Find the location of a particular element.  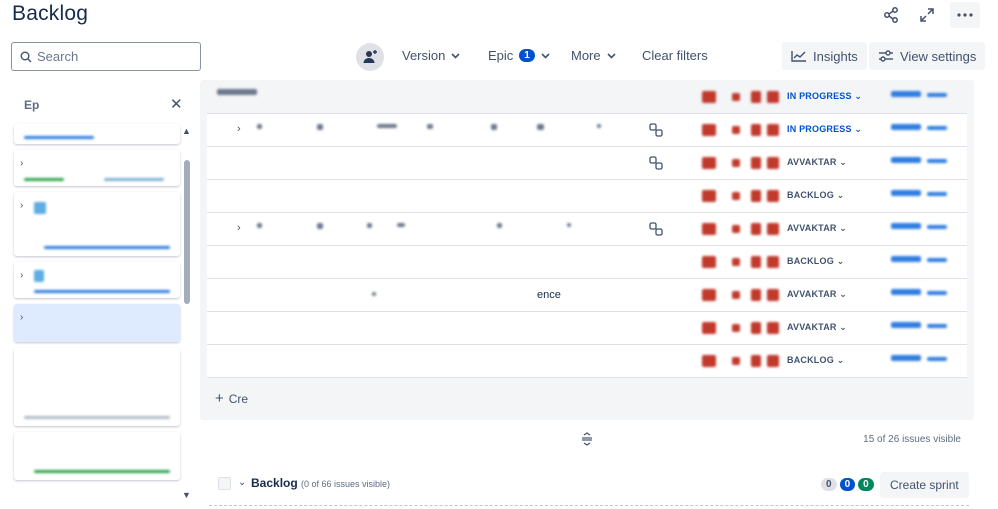

create-sprint-button: Create sprint is located at coordinates (924, 485).